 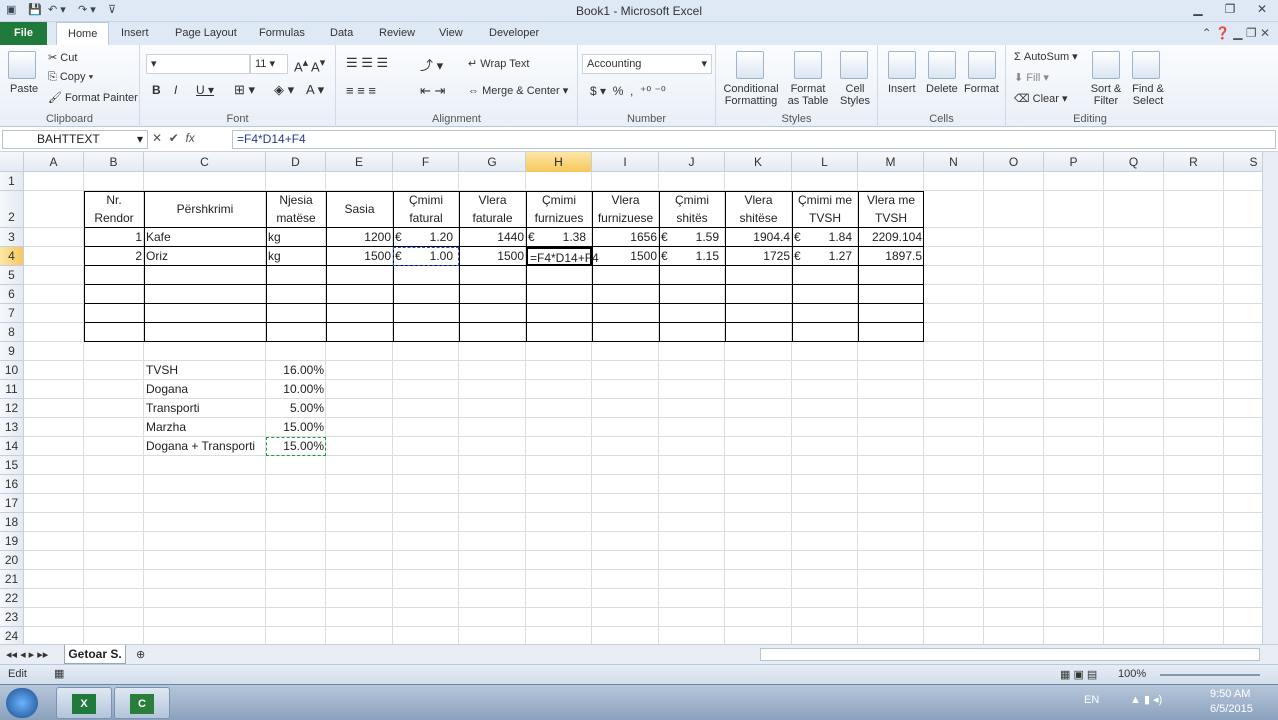 I want to click on wrap-text-button: ↵ Wrap Text, so click(x=498, y=63).